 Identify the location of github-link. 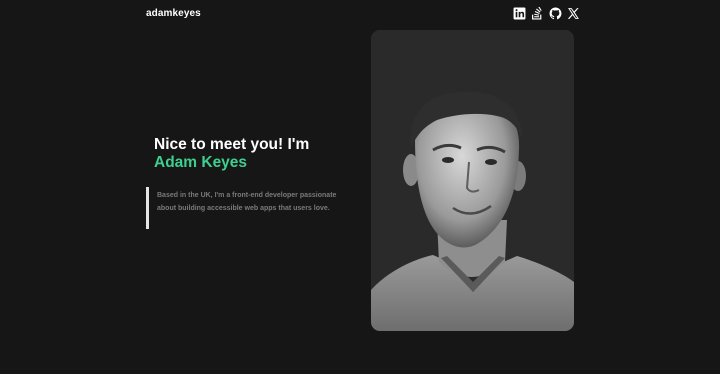
(555, 13).